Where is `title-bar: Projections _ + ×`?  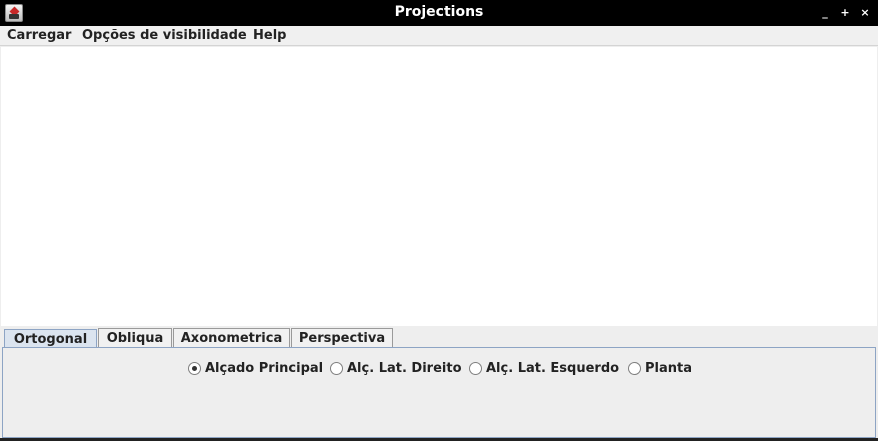 title-bar: Projections _ + × is located at coordinates (439, 13).